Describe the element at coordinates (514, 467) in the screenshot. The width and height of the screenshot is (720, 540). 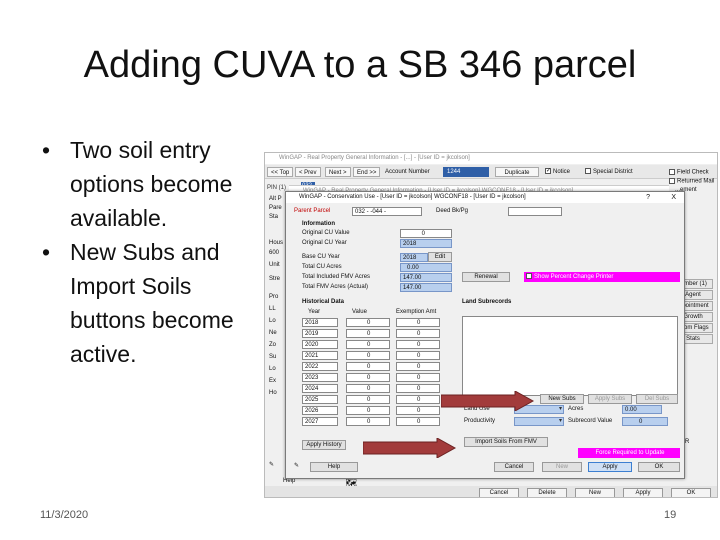
I see `dialog-cancel-button: Cancel` at that location.